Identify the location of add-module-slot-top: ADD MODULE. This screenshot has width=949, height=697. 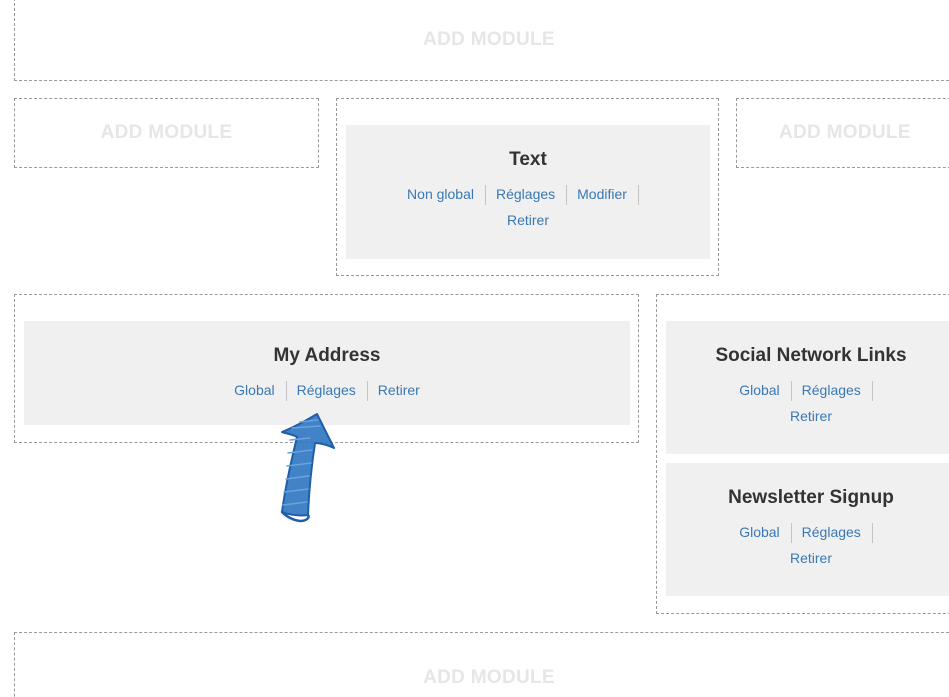
(481, 40).